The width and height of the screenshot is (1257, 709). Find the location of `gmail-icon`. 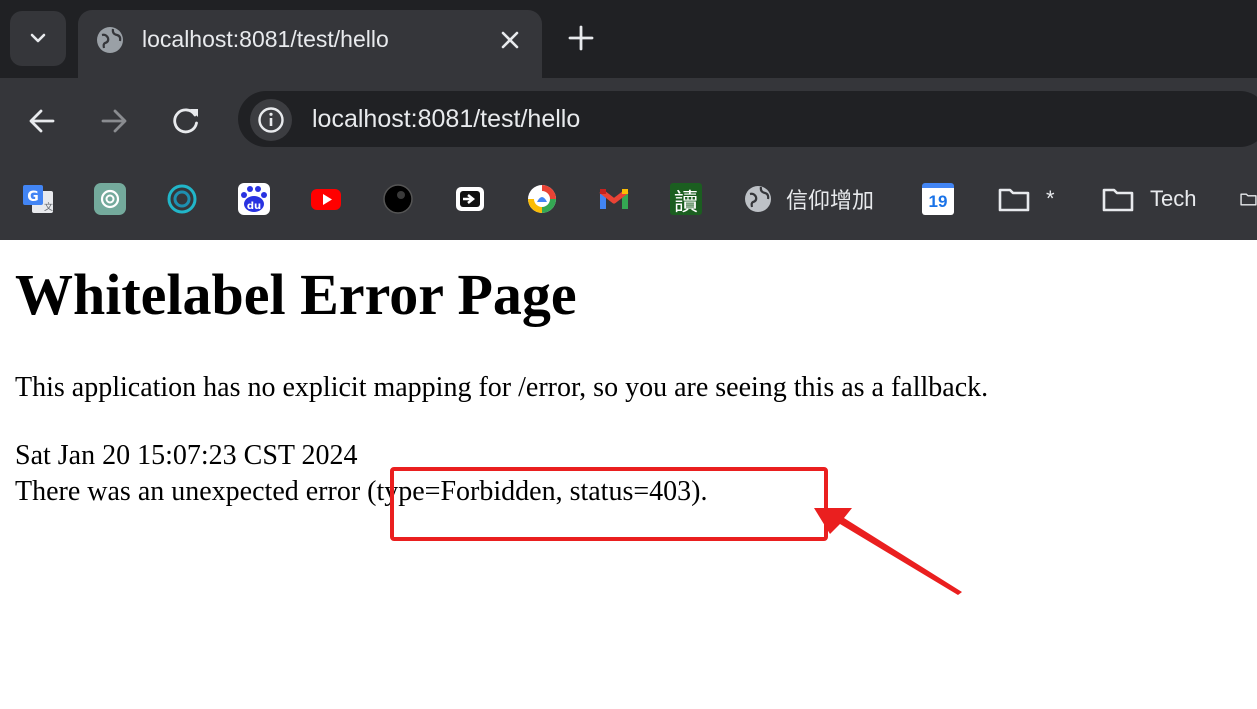

gmail-icon is located at coordinates (614, 199).